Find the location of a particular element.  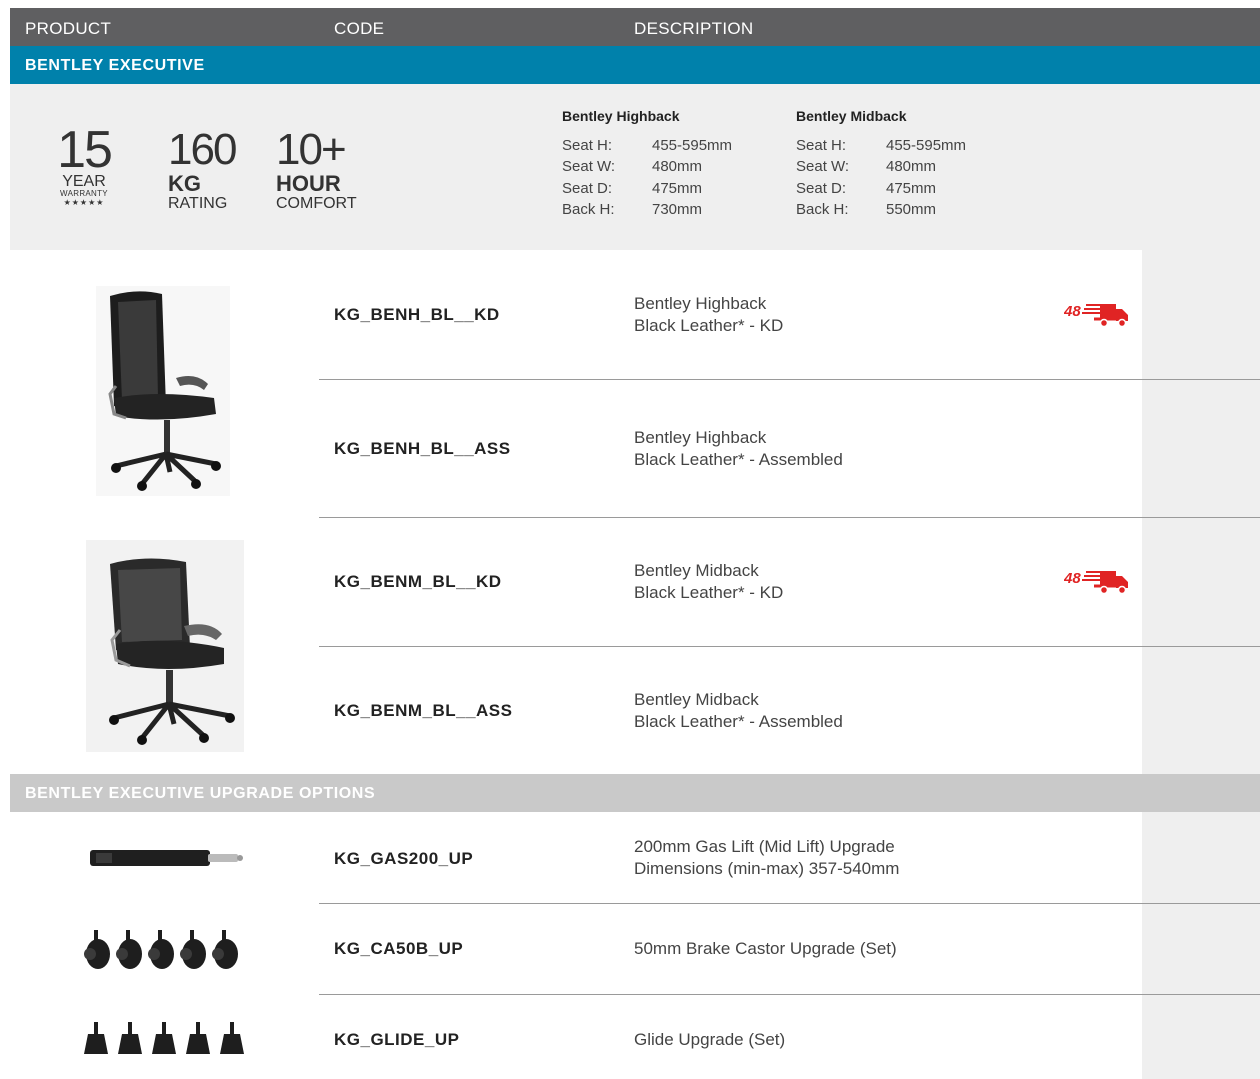

rating-stat: 160 KG RATING is located at coordinates (202, 169).